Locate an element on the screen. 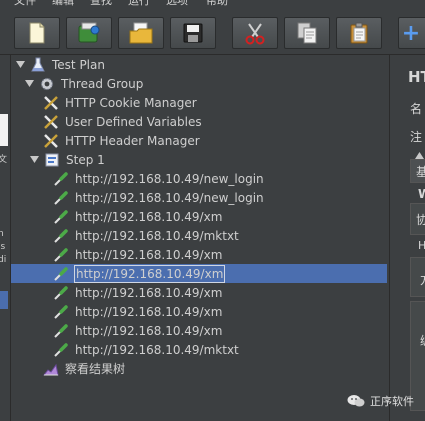  cut-button is located at coordinates (255, 33).